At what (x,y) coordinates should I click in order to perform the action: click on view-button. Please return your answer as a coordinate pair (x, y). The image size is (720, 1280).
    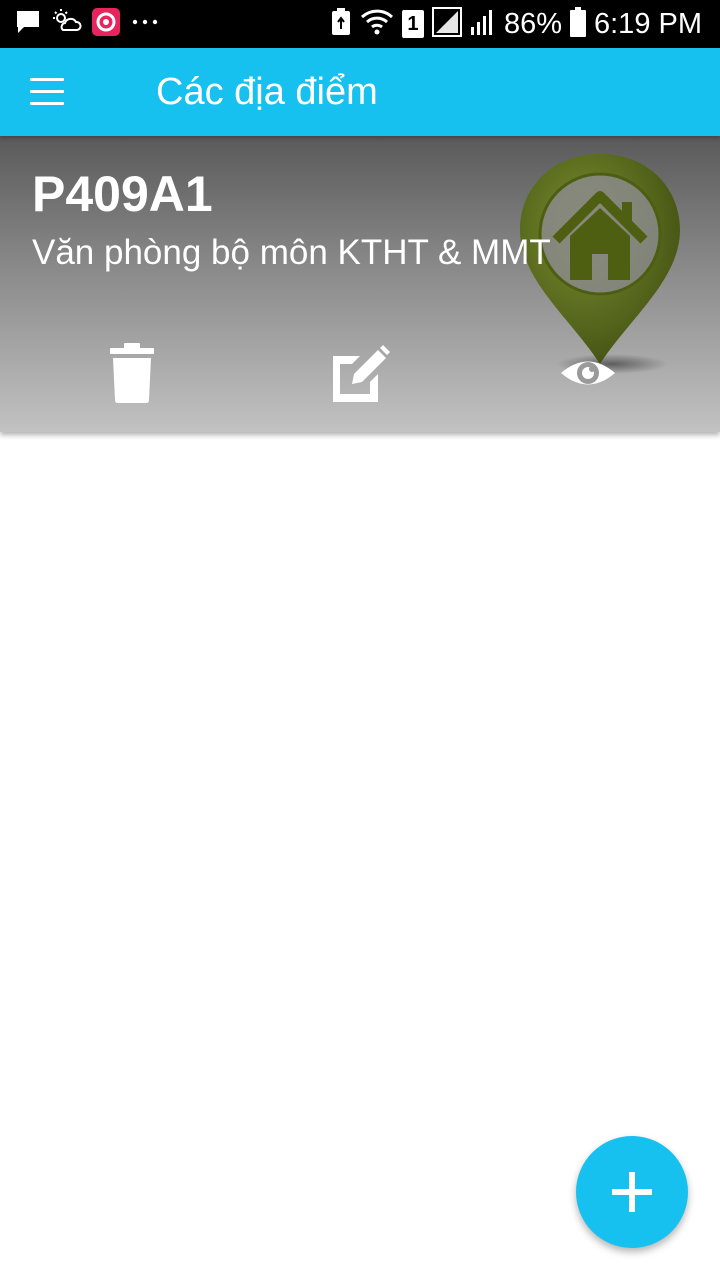
    Looking at the image, I should click on (588, 373).